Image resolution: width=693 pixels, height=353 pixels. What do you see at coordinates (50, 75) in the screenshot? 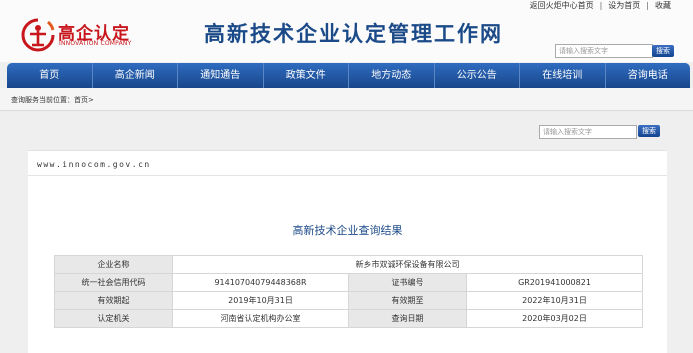
I see `nav-item-home: 首页` at bounding box center [50, 75].